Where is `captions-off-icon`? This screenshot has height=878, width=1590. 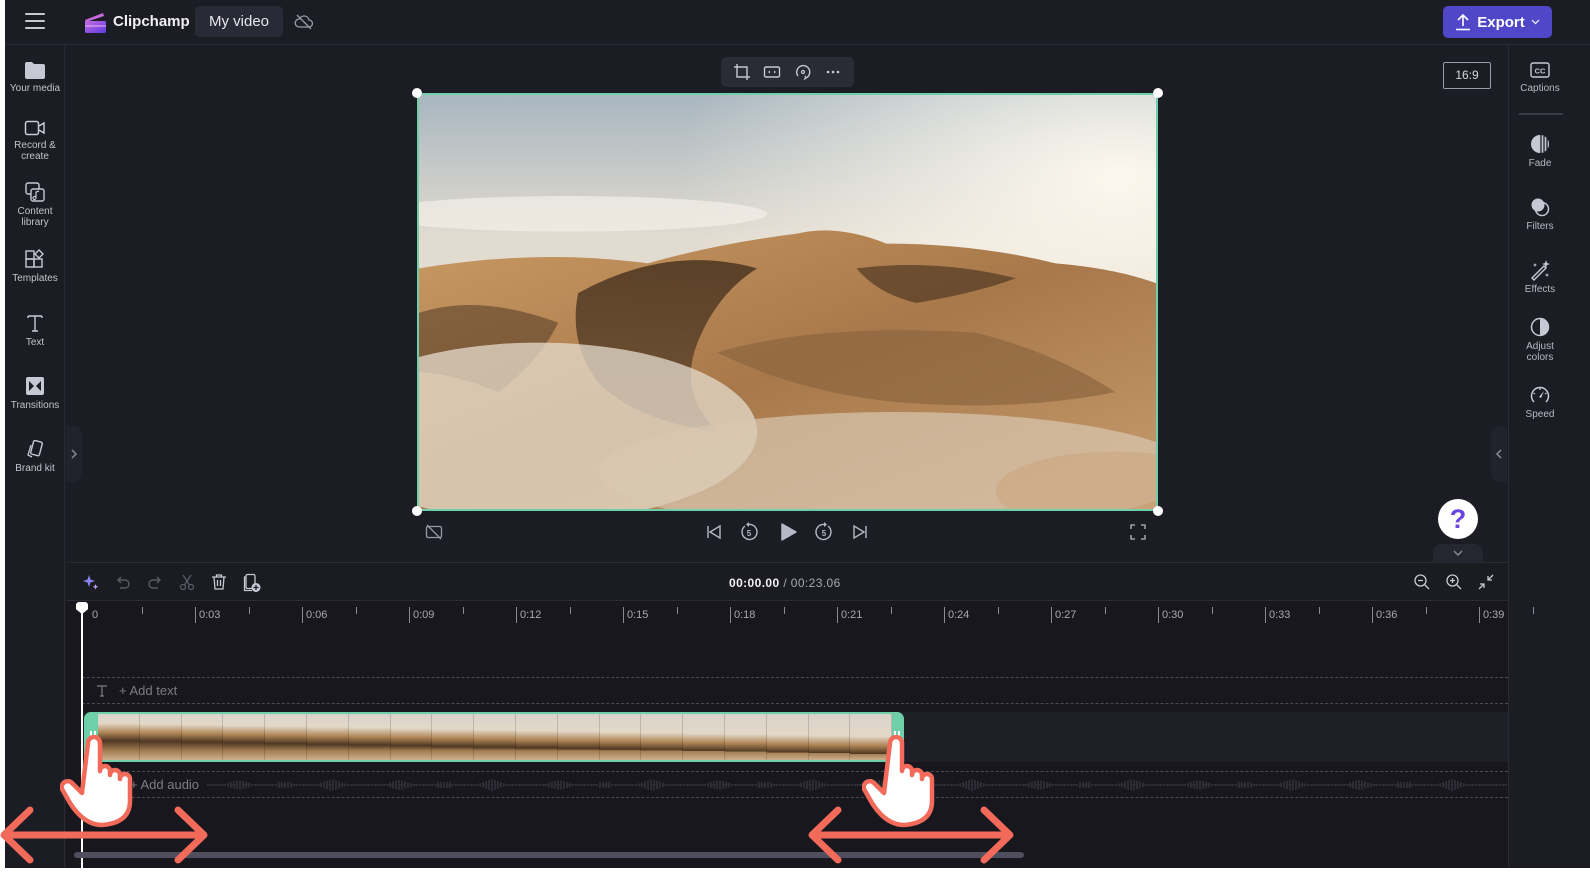 captions-off-icon is located at coordinates (434, 532).